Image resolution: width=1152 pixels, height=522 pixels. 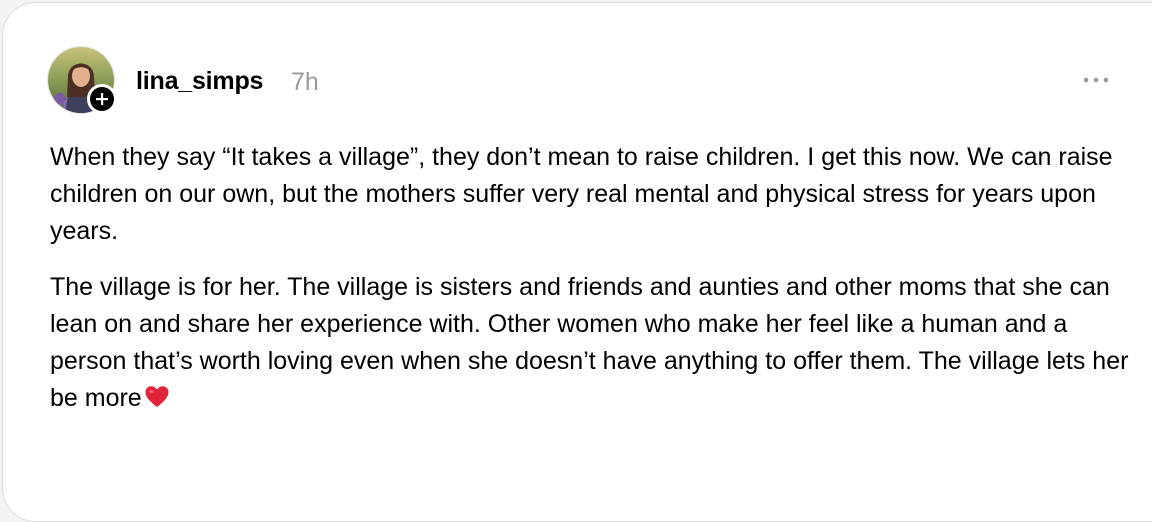 I want to click on username-link: lina_simps, so click(x=199, y=81).